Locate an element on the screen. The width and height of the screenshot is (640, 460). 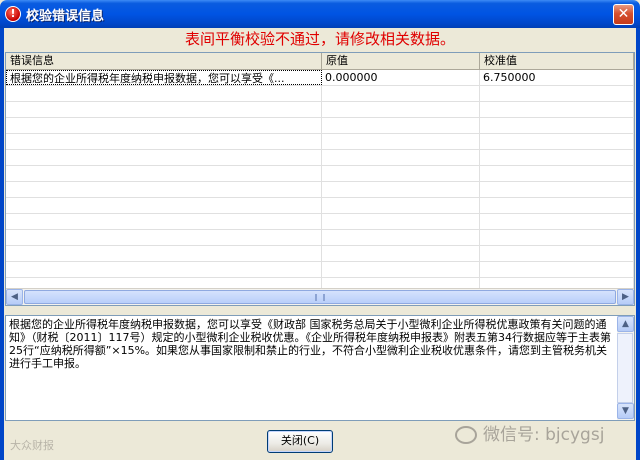
window-frame-left is located at coordinates (2, 244).